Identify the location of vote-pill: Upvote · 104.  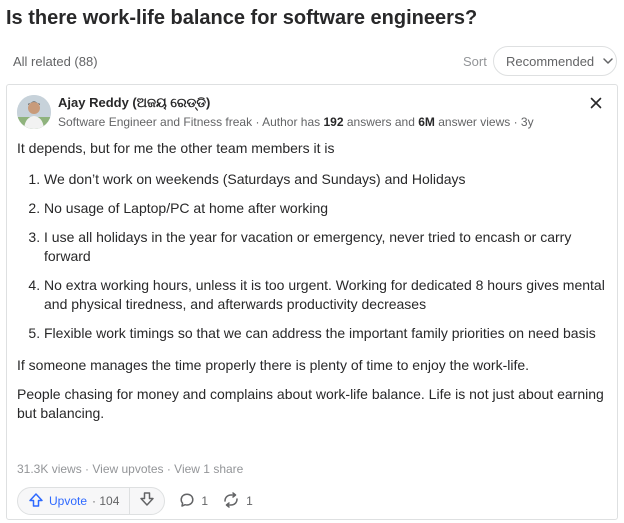
(91, 501).